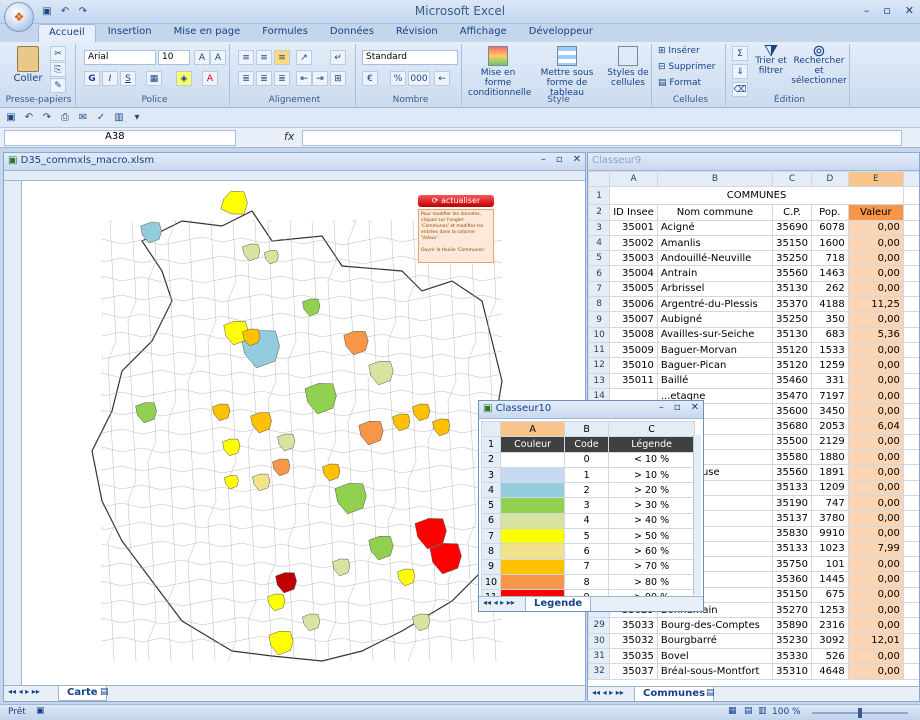 The height and width of the screenshot is (720, 920). I want to click on cell: Bovel, so click(715, 656).